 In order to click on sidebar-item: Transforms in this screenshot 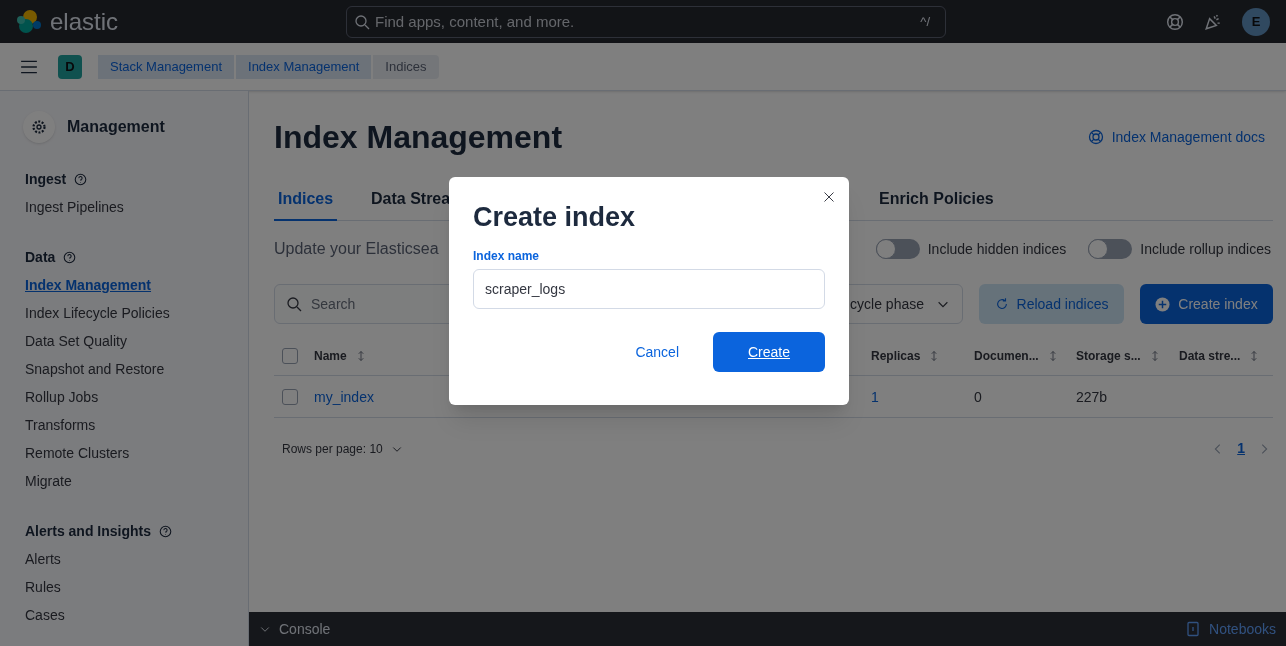, I will do `click(136, 425)`.